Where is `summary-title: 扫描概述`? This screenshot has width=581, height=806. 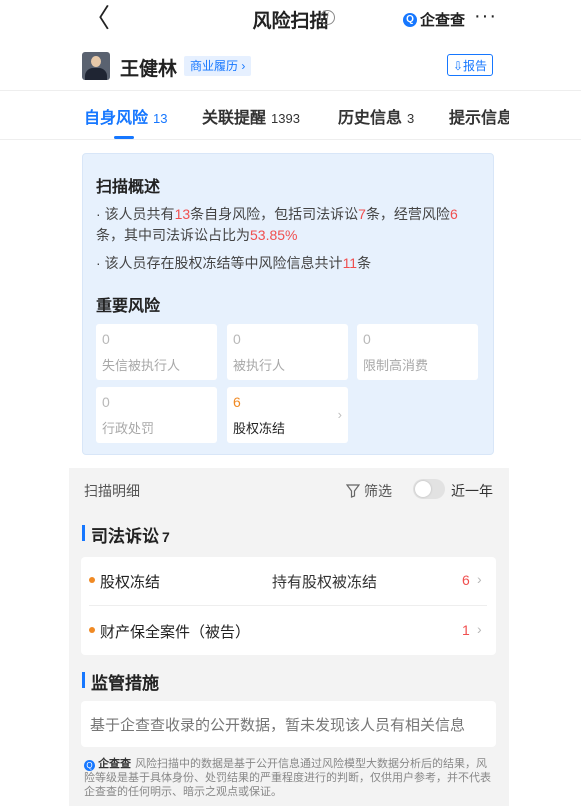 summary-title: 扫描概述 is located at coordinates (128, 187).